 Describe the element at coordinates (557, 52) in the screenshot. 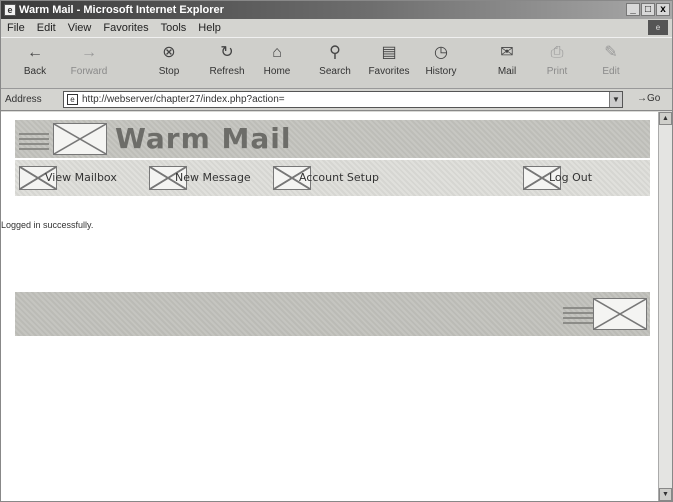

I see `print-icon: ⎙` at that location.